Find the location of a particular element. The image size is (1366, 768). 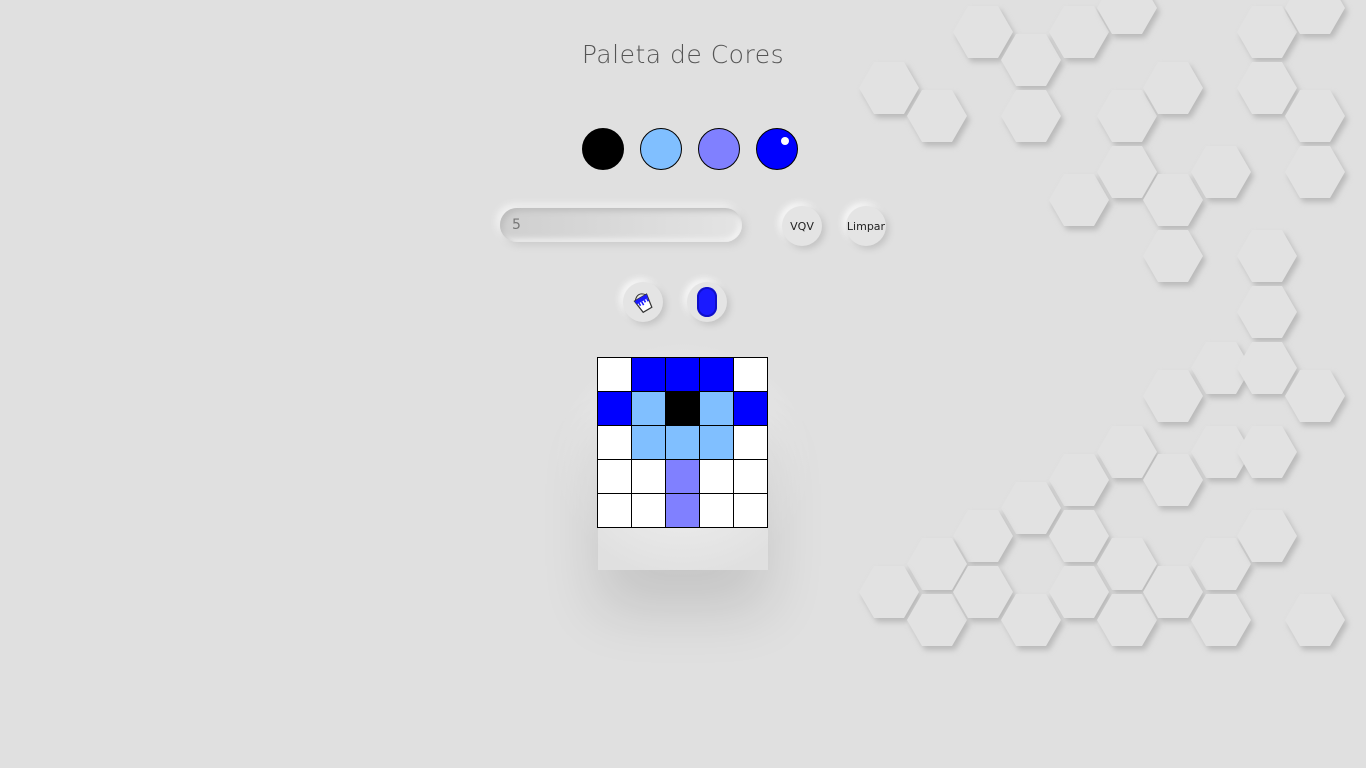

pixel-board is located at coordinates (682, 442).